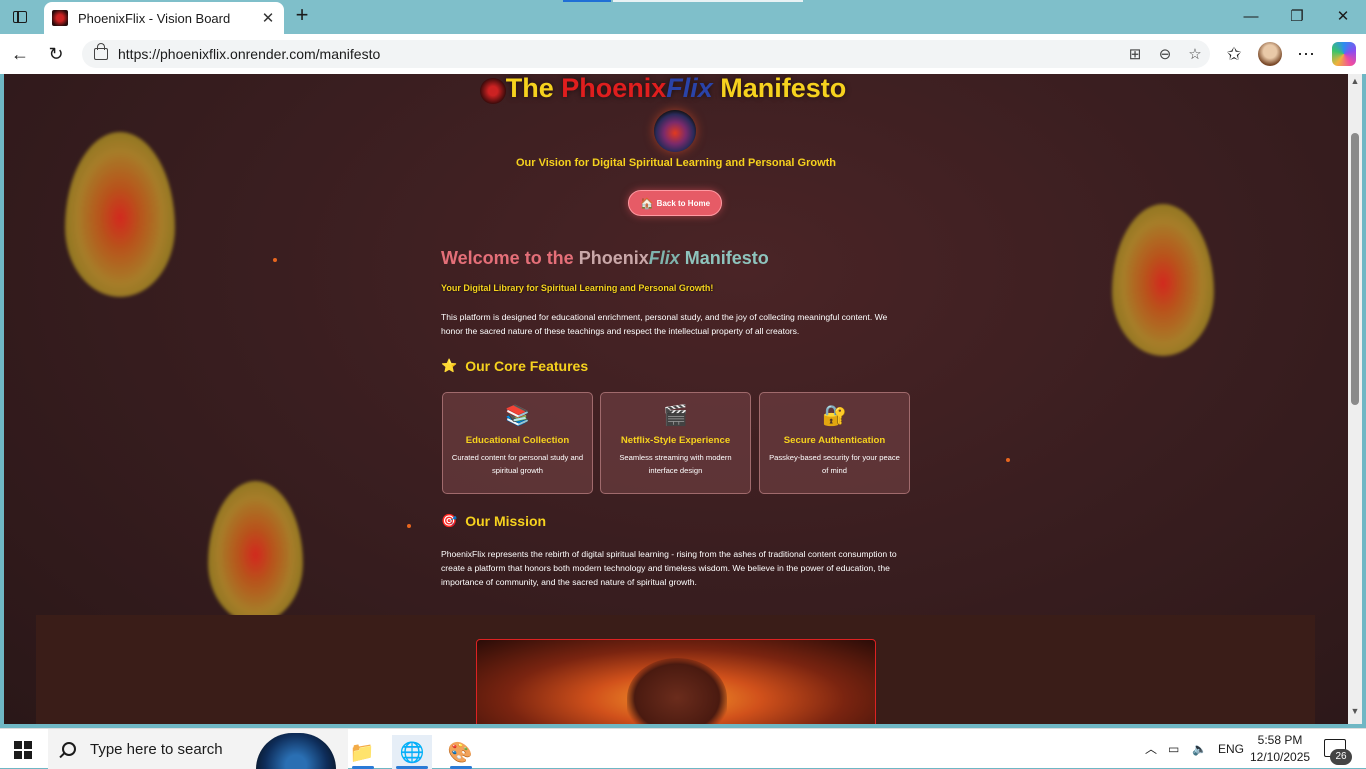 The image size is (1366, 769). I want to click on new-tab-button: +, so click(302, 16).